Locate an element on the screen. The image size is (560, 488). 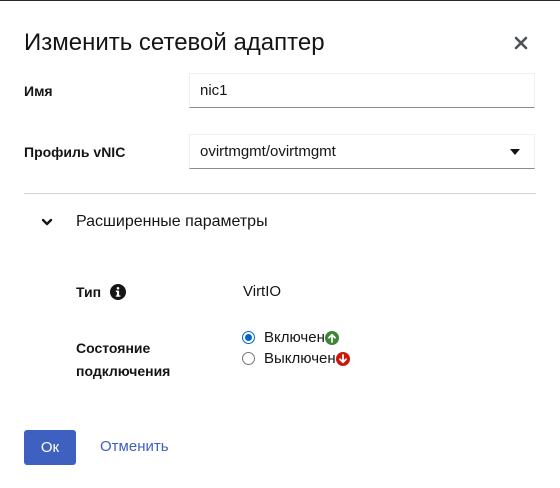
link-state-option-off: Выключен is located at coordinates (296, 358).